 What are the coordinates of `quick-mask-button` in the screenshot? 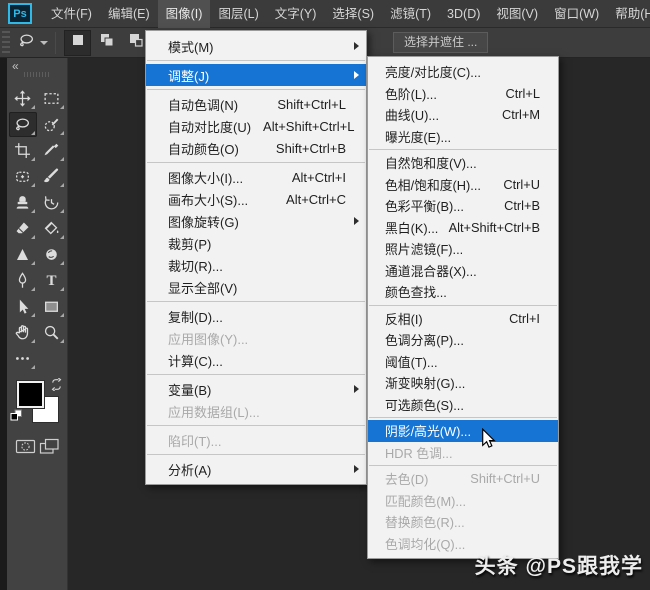 It's located at (25, 449).